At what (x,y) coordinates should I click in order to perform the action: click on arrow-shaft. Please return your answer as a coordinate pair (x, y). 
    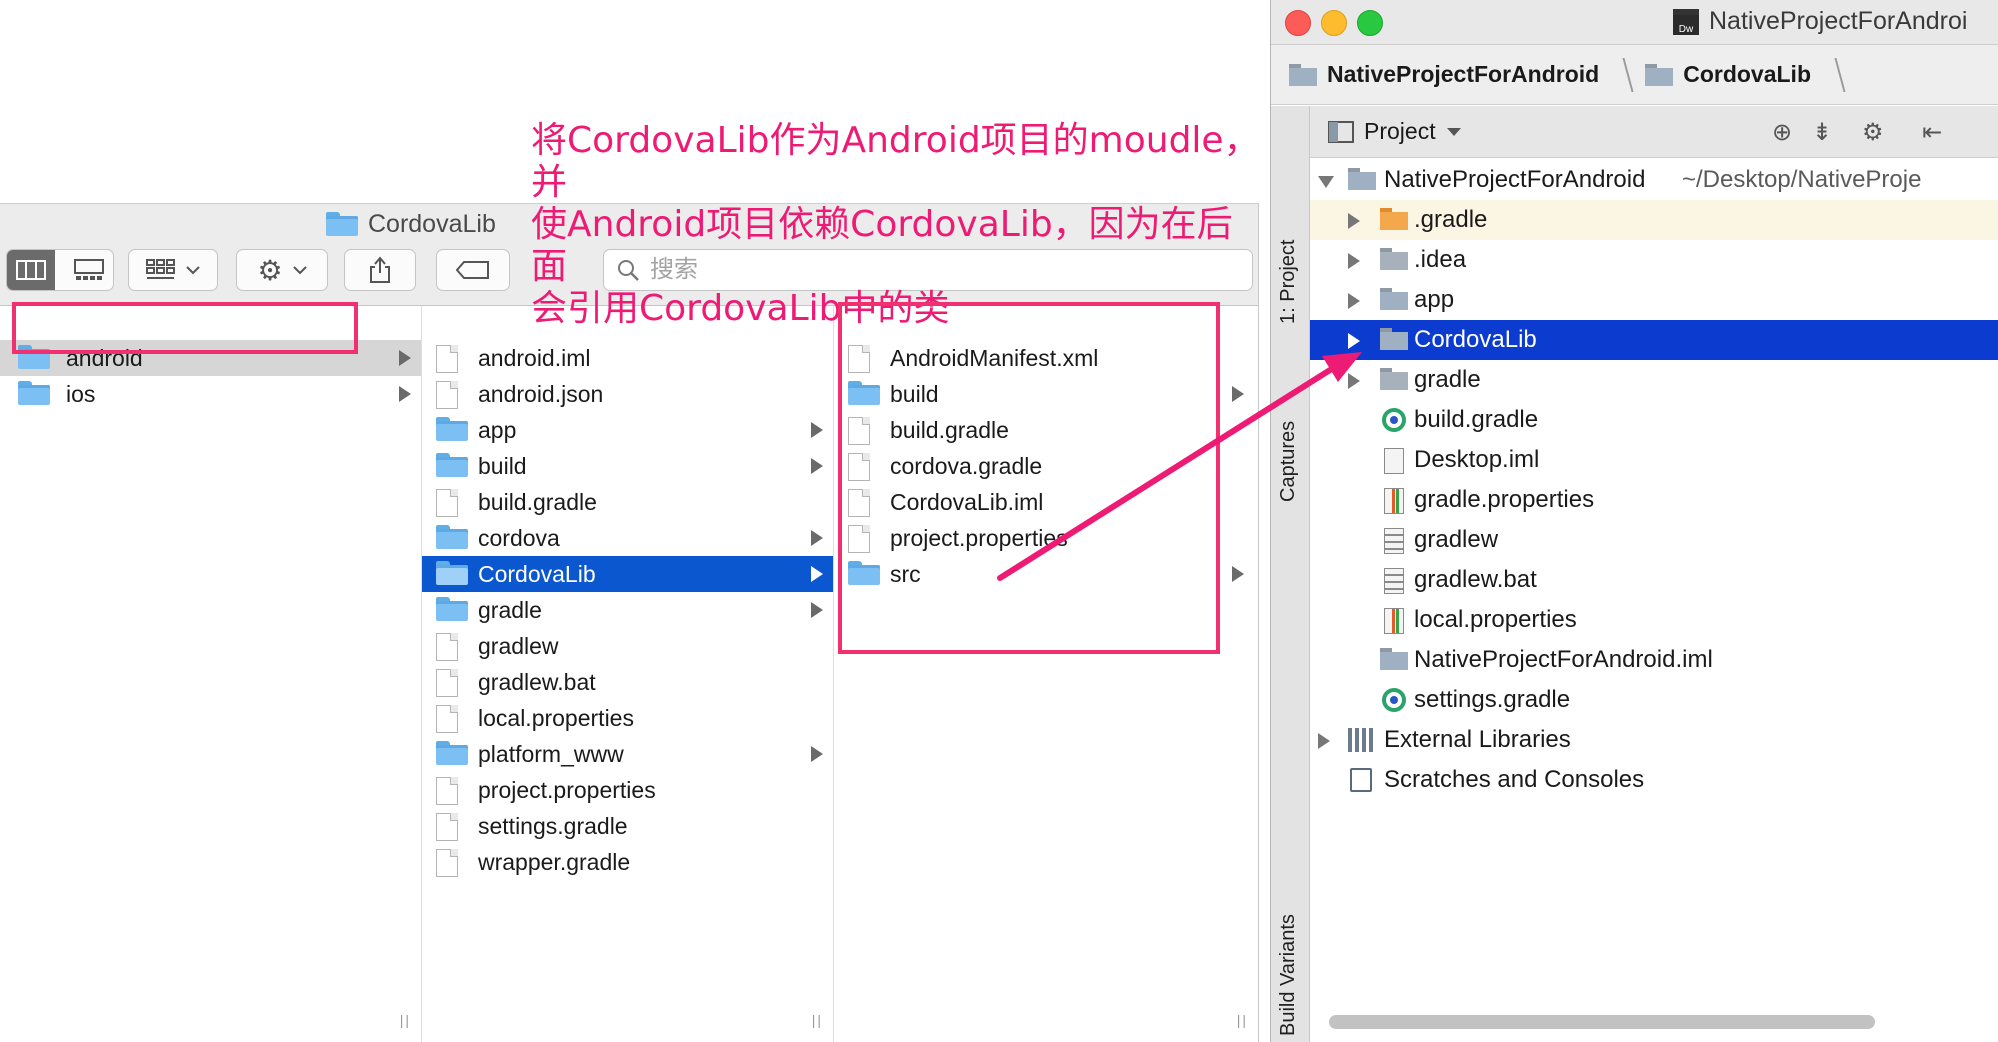
    Looking at the image, I should click on (1165, 474).